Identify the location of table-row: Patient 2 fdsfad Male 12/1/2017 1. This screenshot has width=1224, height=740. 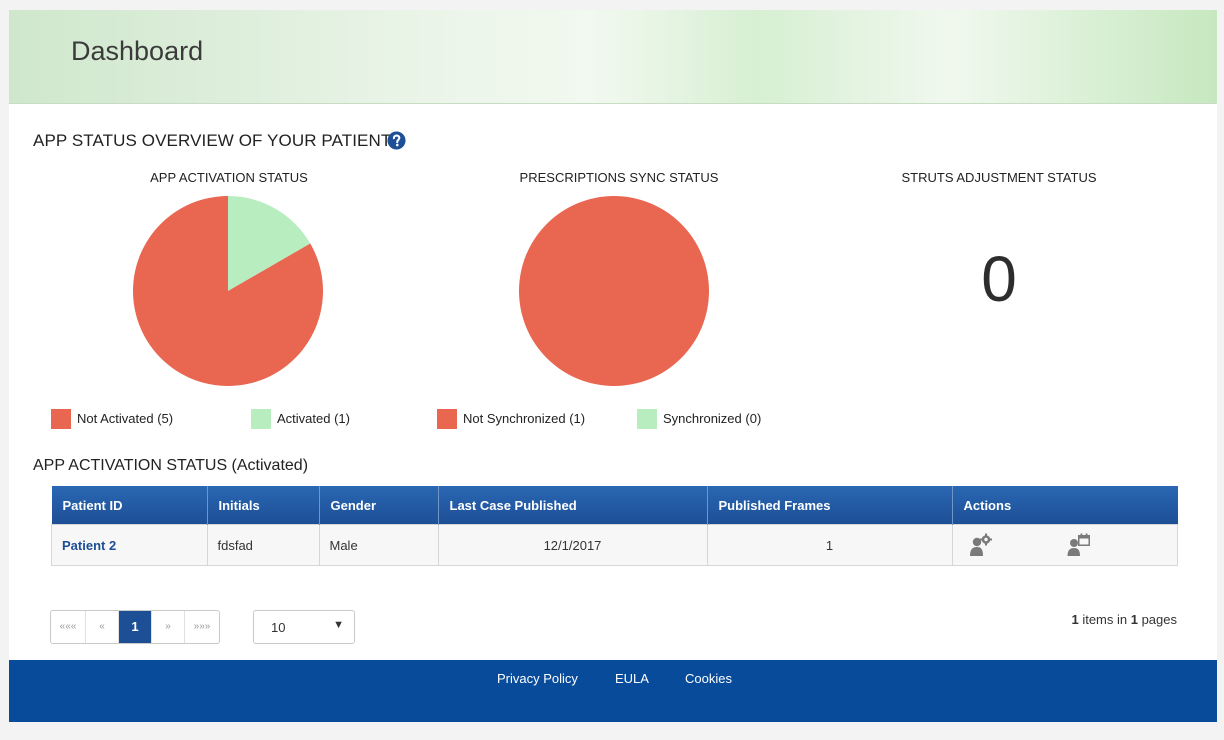
(614, 545).